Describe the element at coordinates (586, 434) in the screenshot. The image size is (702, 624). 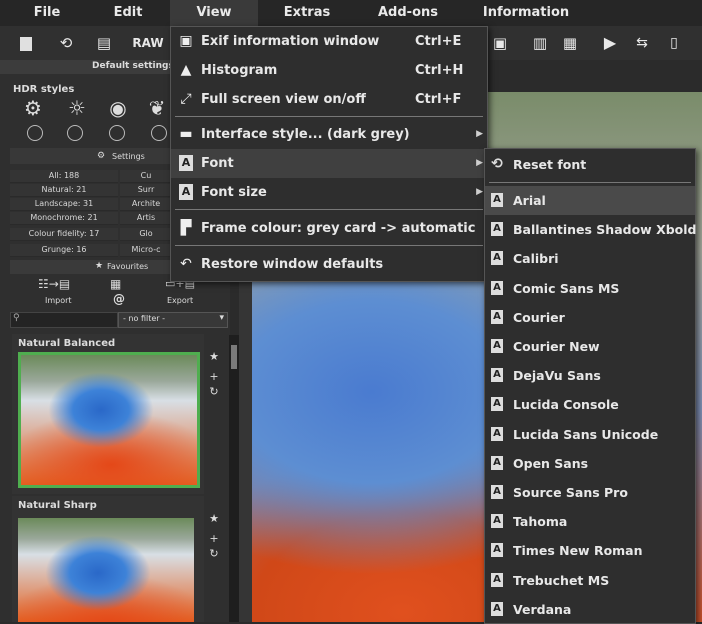
I see `font-option-label: Lucida Sans Unicode` at that location.